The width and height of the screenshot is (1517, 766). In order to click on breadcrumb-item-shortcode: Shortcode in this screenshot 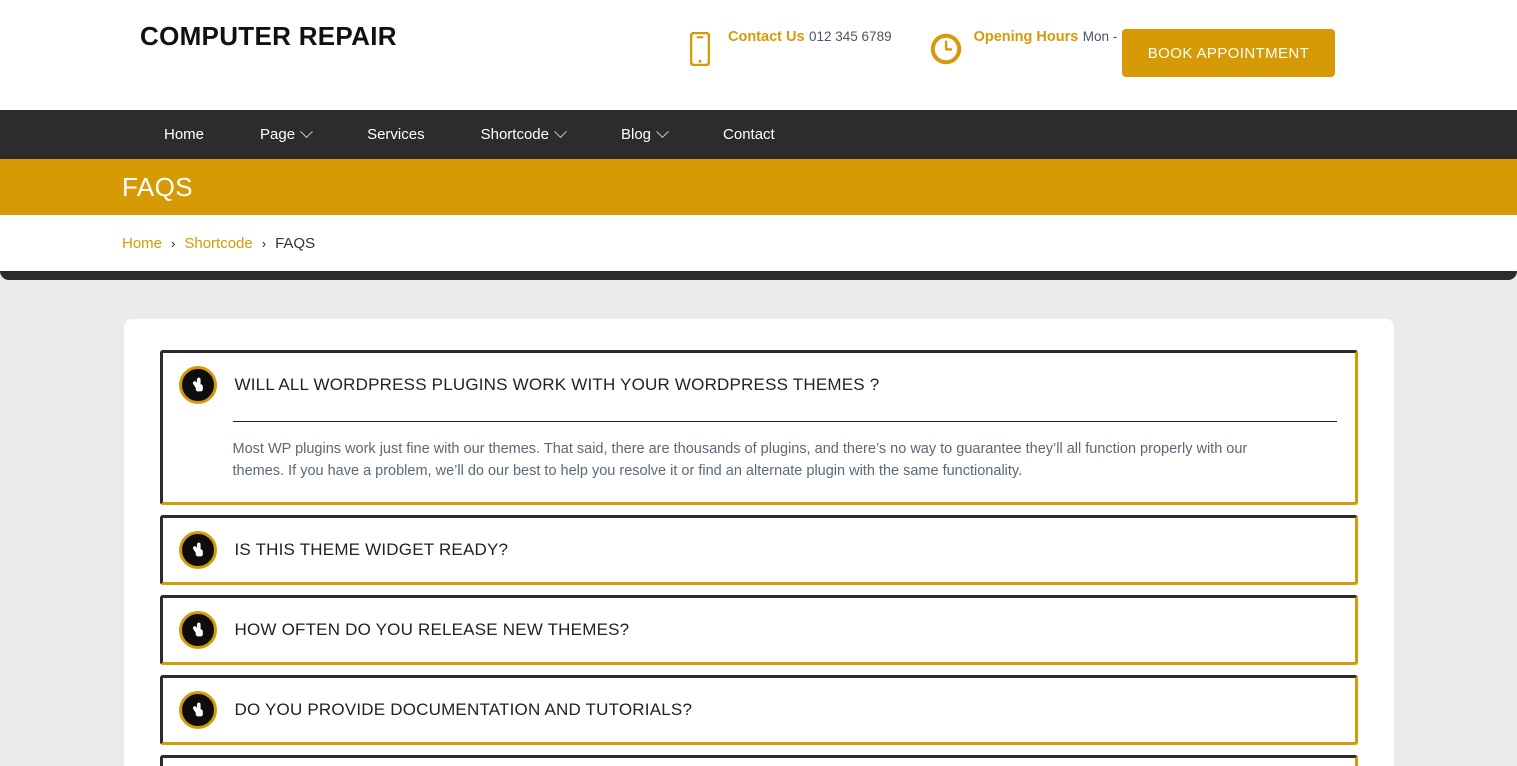, I will do `click(218, 243)`.